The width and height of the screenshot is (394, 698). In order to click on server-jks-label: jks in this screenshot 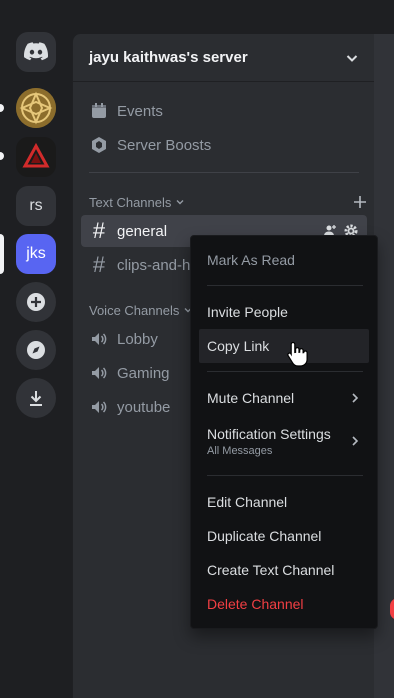, I will do `click(36, 253)`.